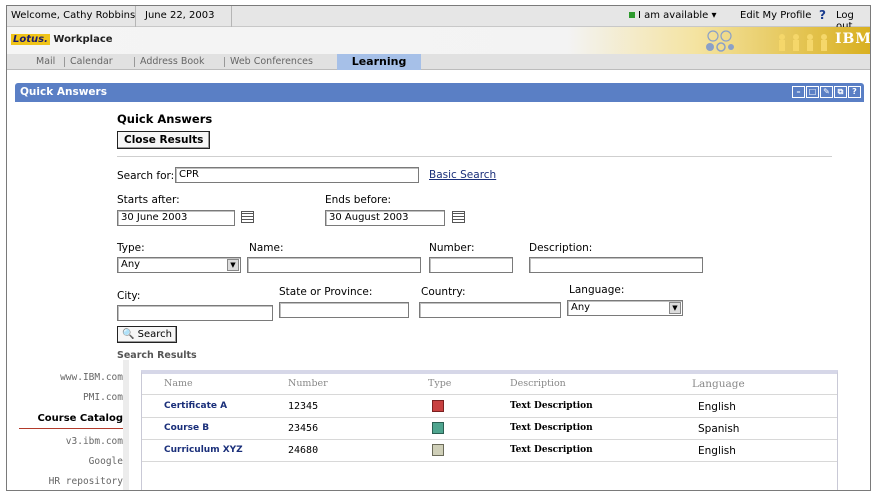  What do you see at coordinates (358, 200) in the screenshot?
I see `ends-before-label: Ends before:` at bounding box center [358, 200].